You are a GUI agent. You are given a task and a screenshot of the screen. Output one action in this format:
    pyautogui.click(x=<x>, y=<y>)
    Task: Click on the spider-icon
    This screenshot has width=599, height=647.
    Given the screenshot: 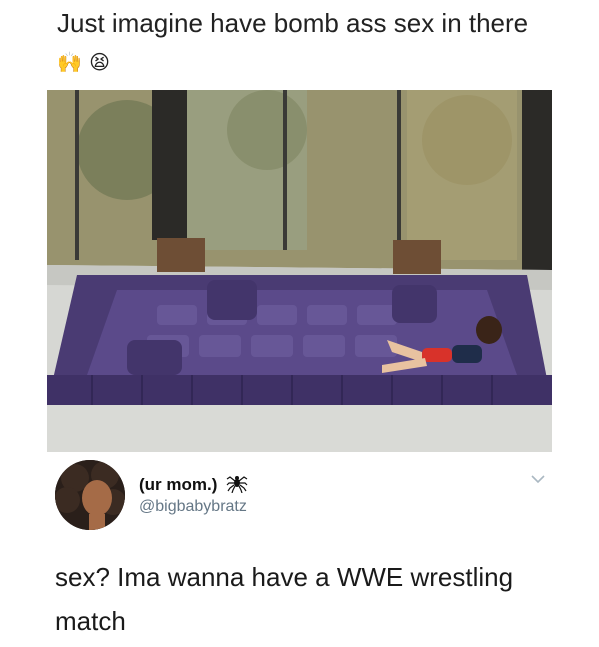 What is the action you would take?
    pyautogui.click(x=237, y=484)
    